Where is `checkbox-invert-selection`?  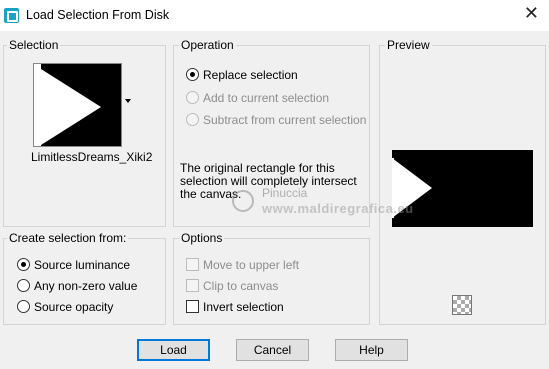
checkbox-invert-selection is located at coordinates (192, 306).